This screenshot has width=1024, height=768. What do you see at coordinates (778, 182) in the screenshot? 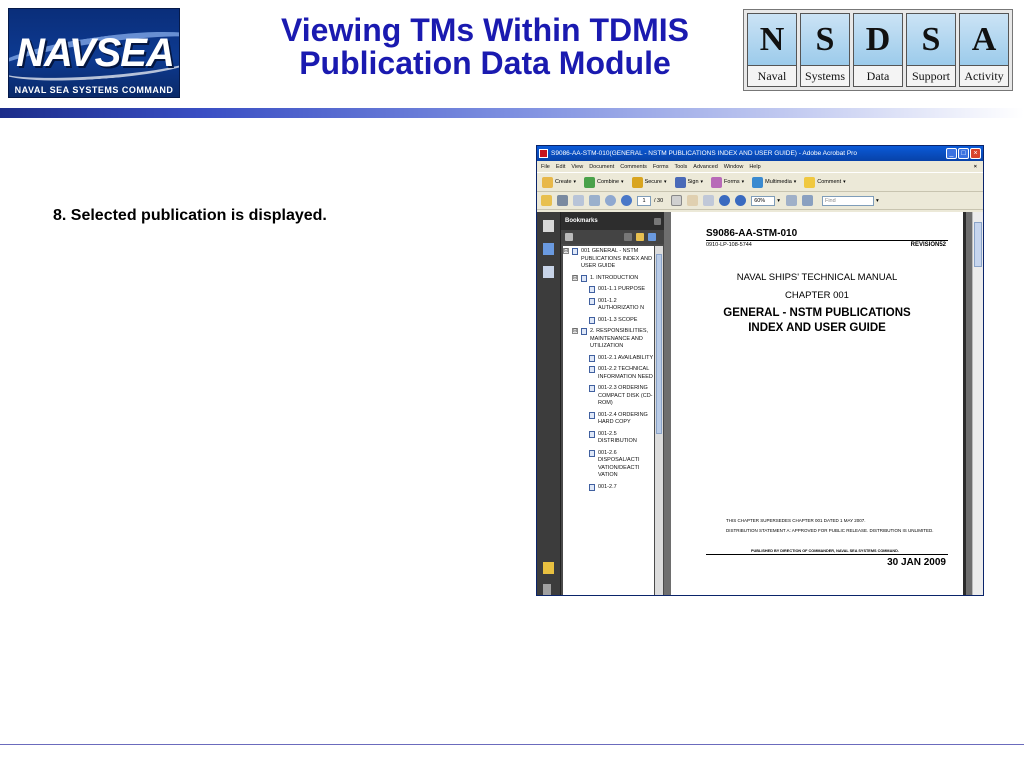
I see `multimedia-label: Multimedia` at bounding box center [778, 182].